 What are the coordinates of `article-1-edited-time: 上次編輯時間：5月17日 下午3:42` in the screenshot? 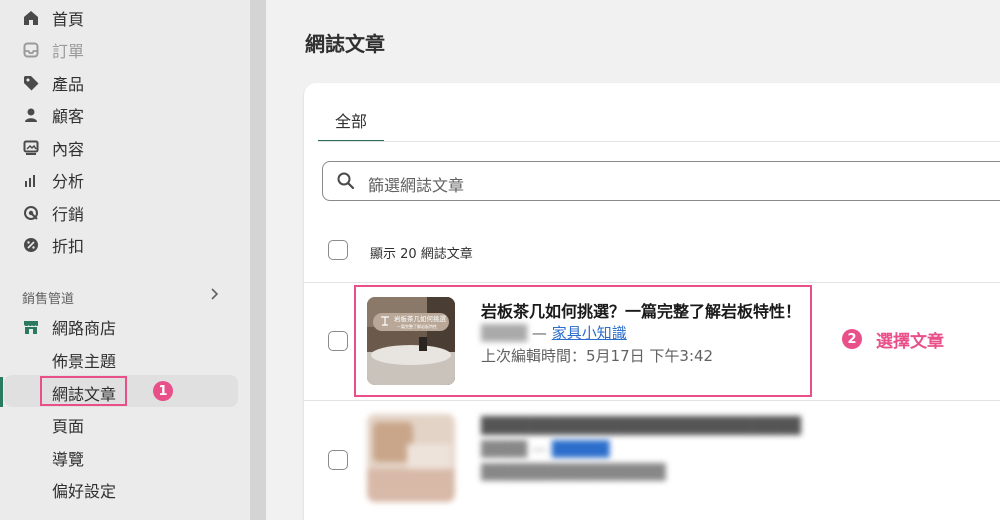 It's located at (597, 356).